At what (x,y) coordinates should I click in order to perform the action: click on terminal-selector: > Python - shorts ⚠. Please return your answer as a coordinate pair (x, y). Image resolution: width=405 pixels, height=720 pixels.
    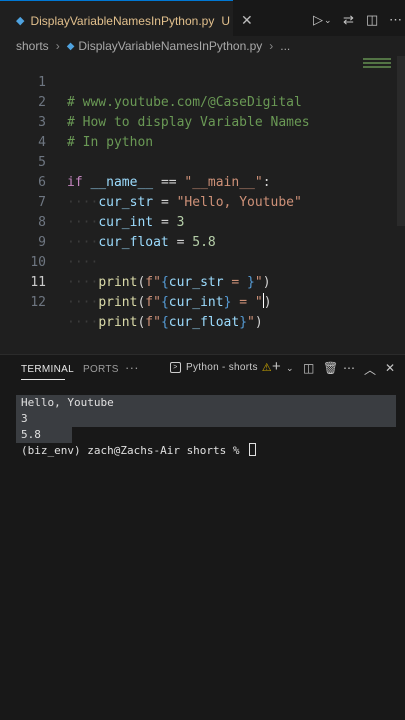
    Looking at the image, I should click on (221, 367).